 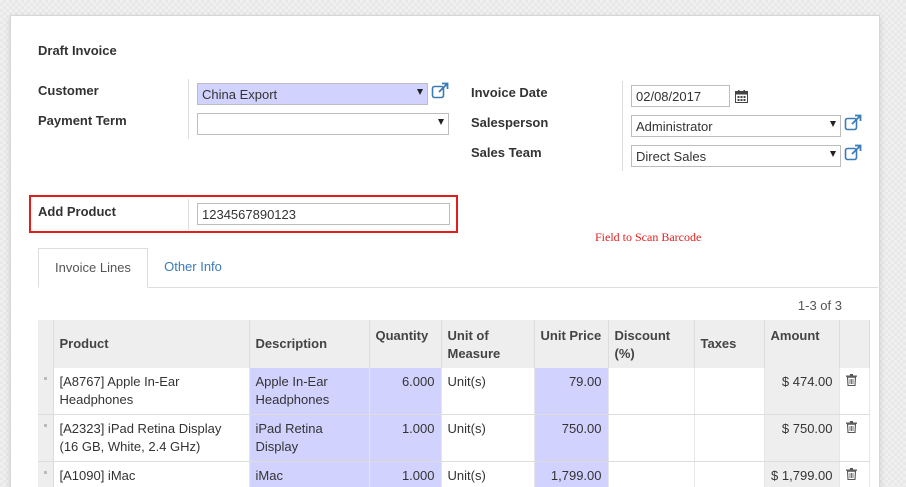 What do you see at coordinates (151, 344) in the screenshot?
I see `column-header-product: Product` at bounding box center [151, 344].